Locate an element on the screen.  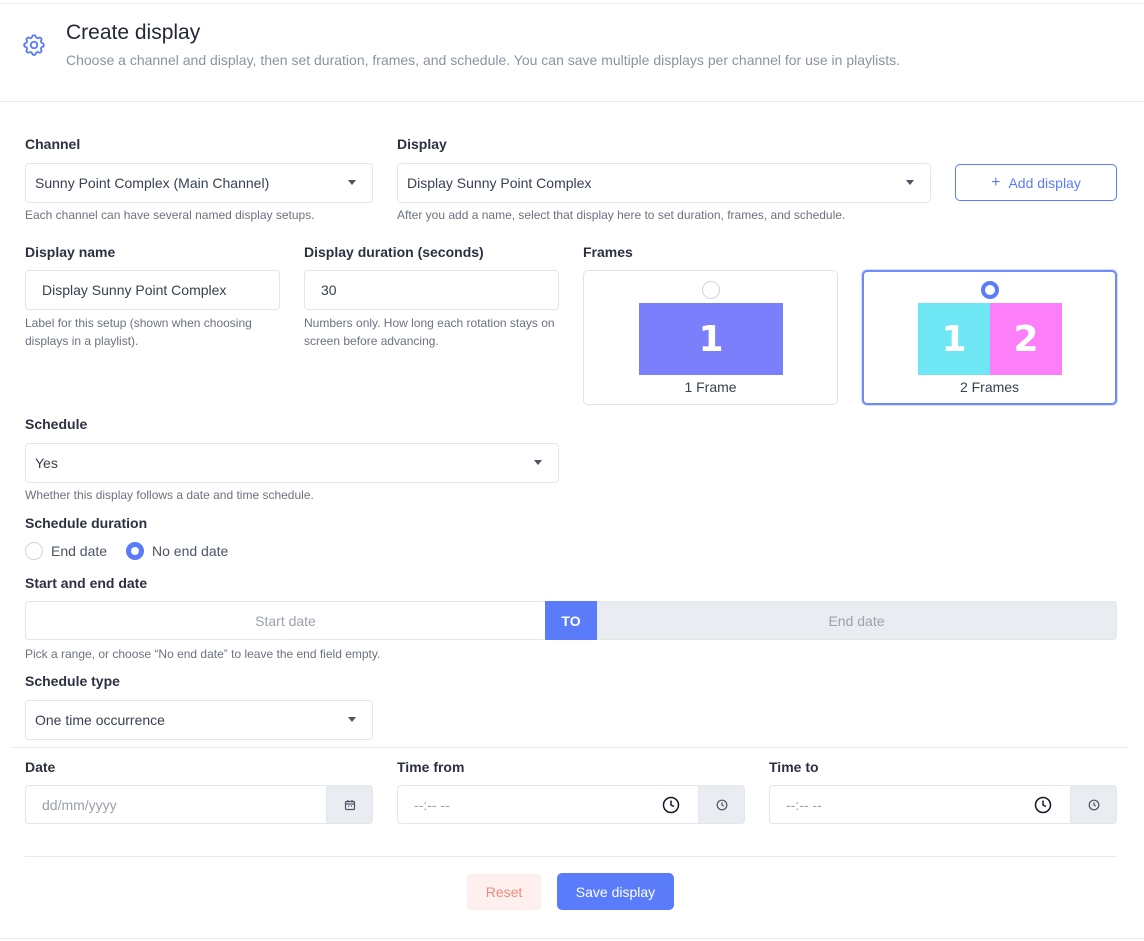
time-to-placeholder: --:-- -- is located at coordinates (804, 804).